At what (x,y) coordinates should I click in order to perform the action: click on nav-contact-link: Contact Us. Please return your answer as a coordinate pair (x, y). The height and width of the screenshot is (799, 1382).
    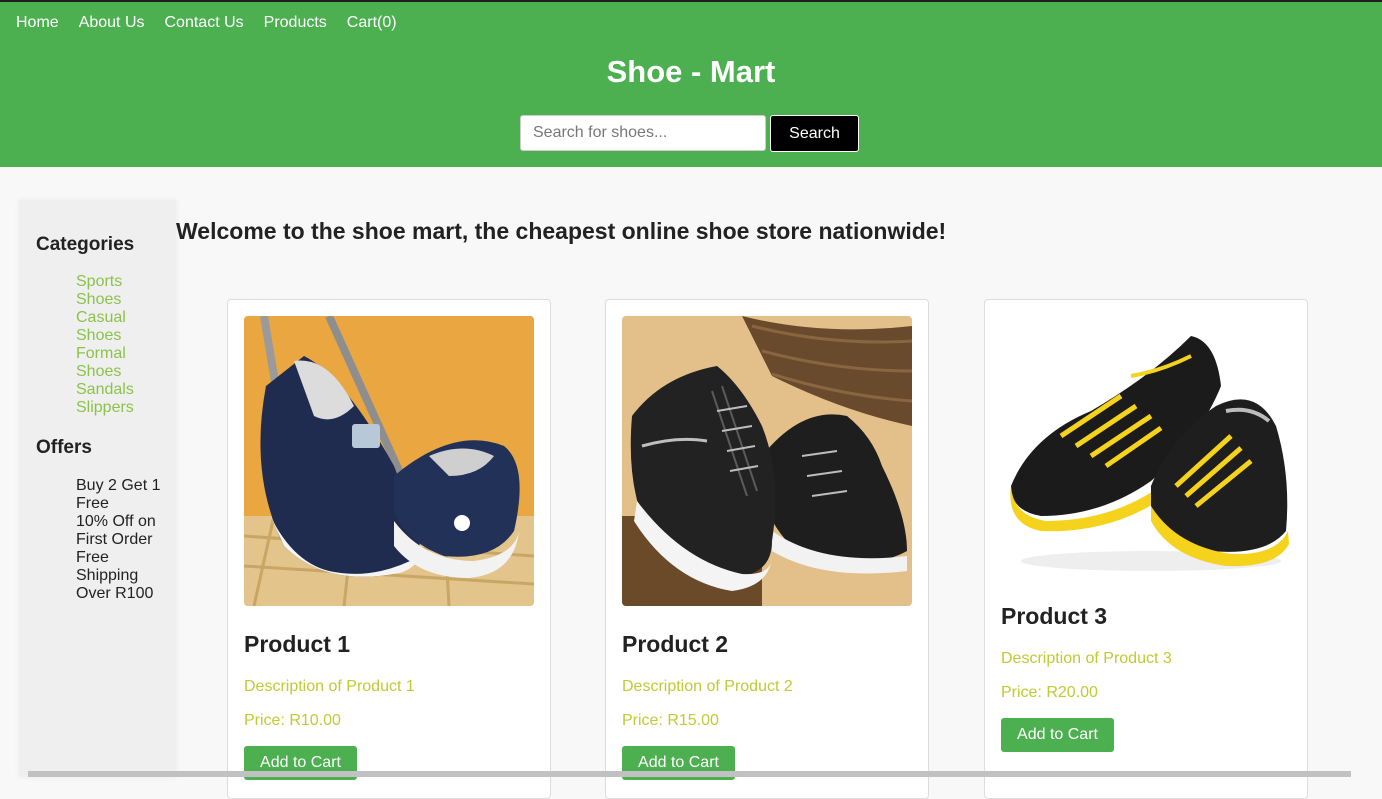
    Looking at the image, I should click on (204, 23).